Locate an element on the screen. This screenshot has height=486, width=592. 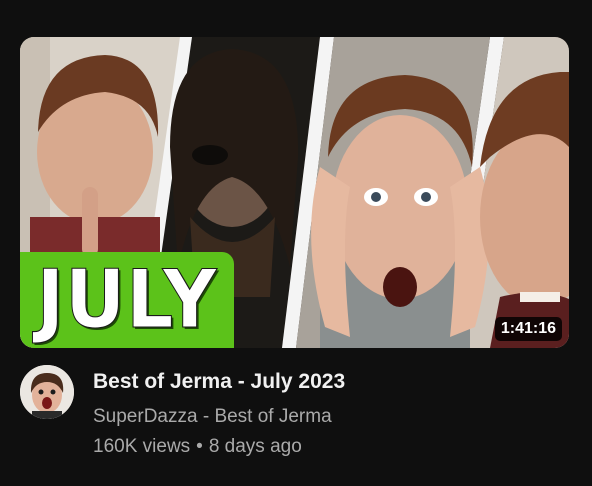
channel-name: SuperDazza - Best of Jerma is located at coordinates (328, 417).